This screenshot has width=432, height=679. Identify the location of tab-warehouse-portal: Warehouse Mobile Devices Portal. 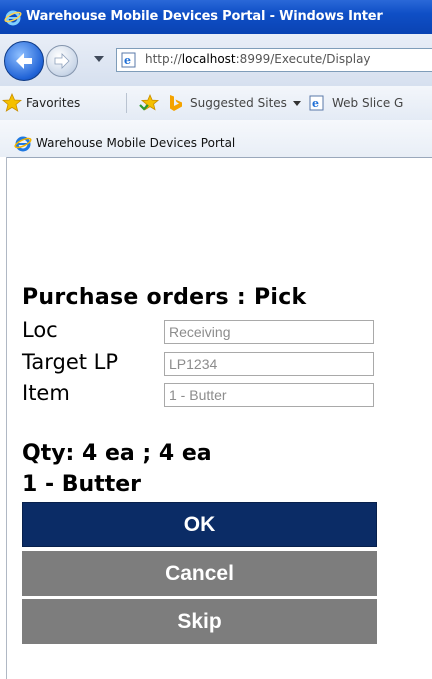
(124, 142).